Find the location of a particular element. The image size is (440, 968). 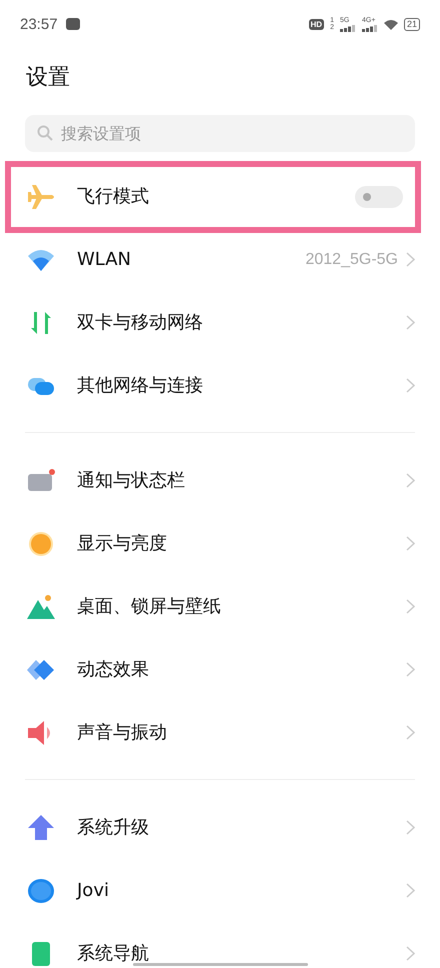

row-label: WLAN is located at coordinates (104, 260).